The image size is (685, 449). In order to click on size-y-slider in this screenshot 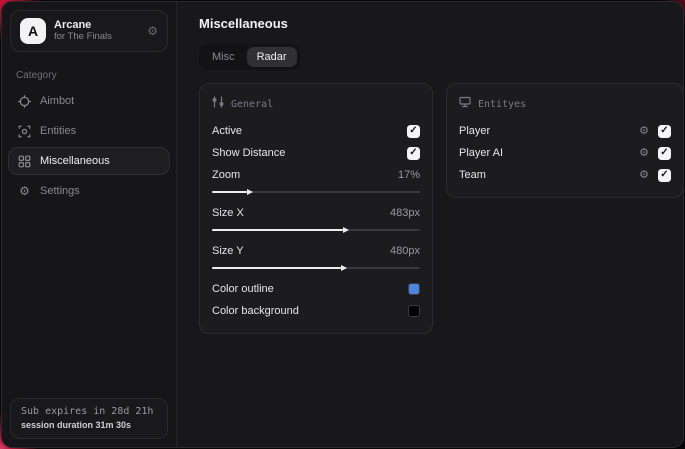, I will do `click(316, 268)`.